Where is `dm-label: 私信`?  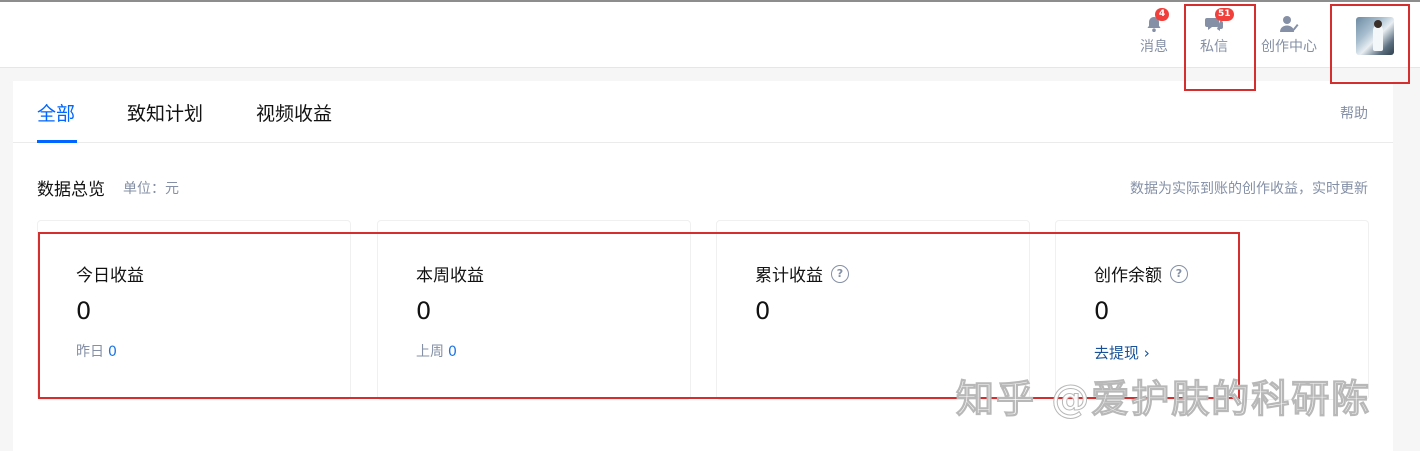 dm-label: 私信 is located at coordinates (1214, 47).